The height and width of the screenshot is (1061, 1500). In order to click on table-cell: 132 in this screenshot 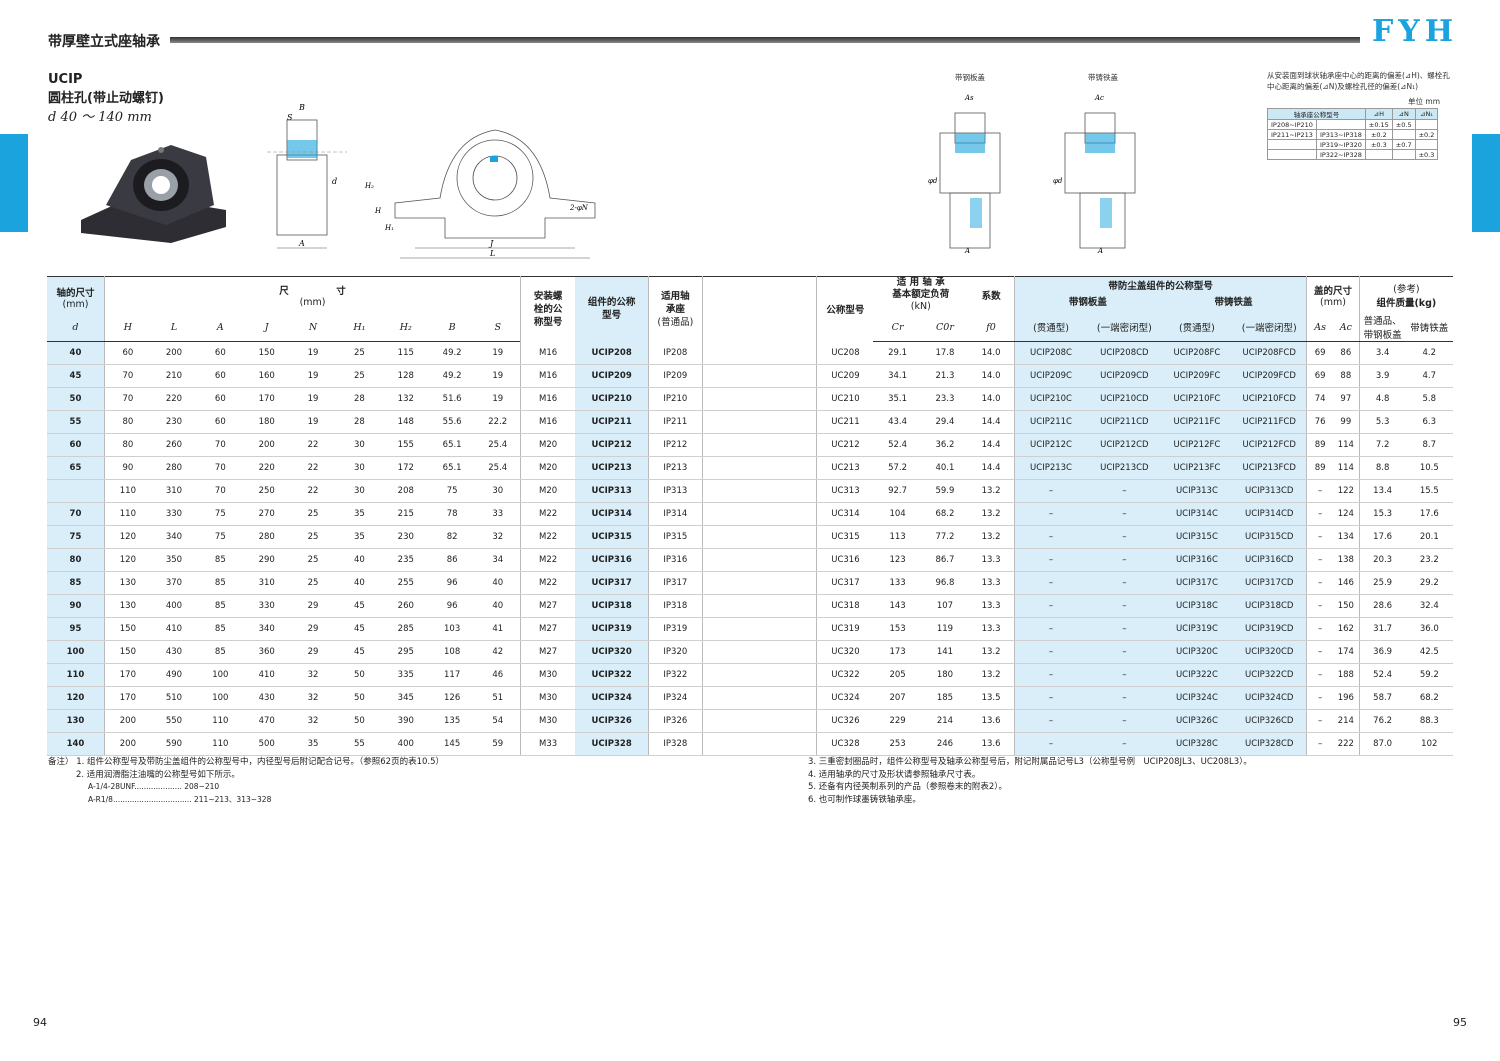, I will do `click(405, 399)`.